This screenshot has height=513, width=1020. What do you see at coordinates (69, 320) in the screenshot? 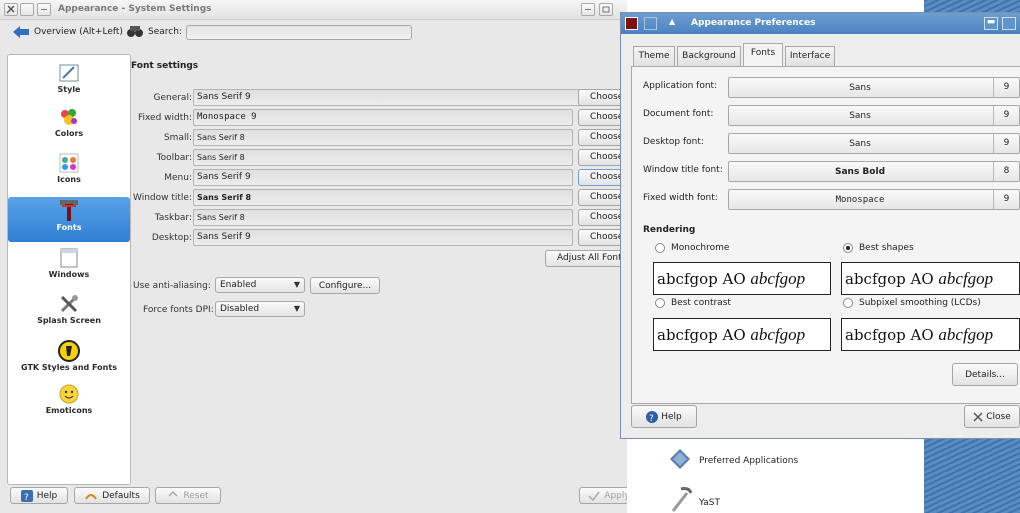
I see `sidebar-item-label: Splash Screen` at bounding box center [69, 320].